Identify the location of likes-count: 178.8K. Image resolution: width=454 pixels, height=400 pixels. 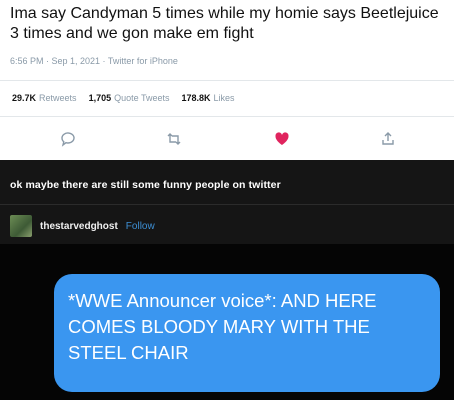
(196, 98).